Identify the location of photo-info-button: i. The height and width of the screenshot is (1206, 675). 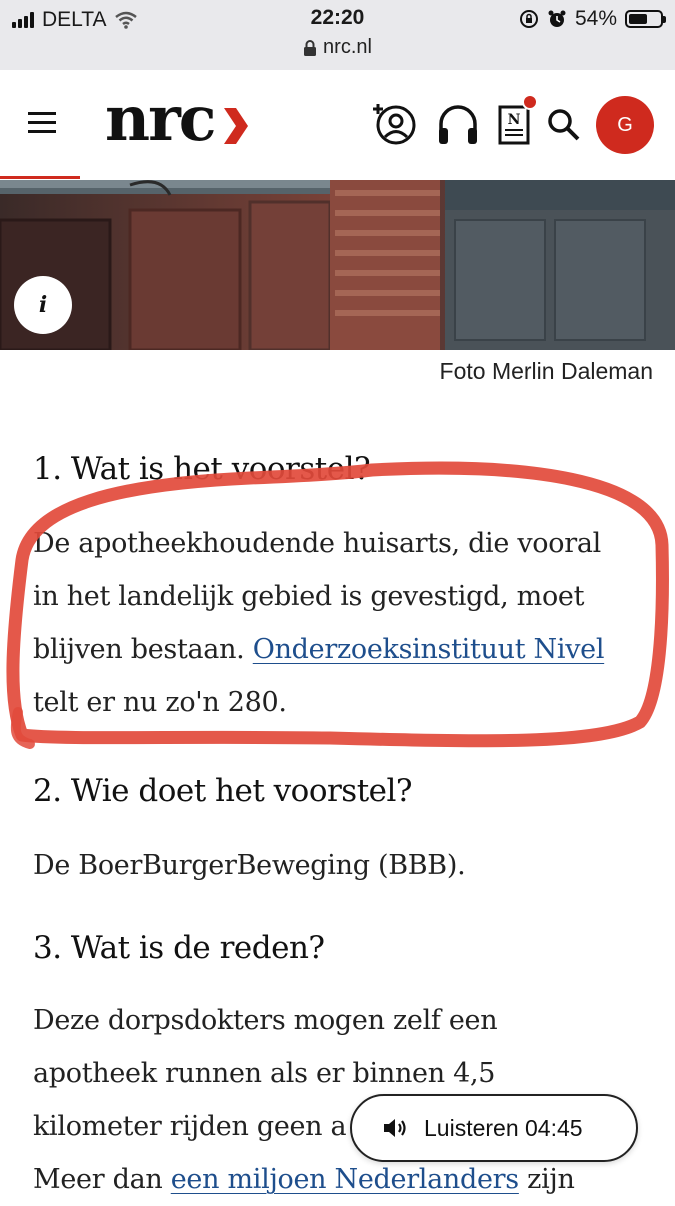
(43, 305).